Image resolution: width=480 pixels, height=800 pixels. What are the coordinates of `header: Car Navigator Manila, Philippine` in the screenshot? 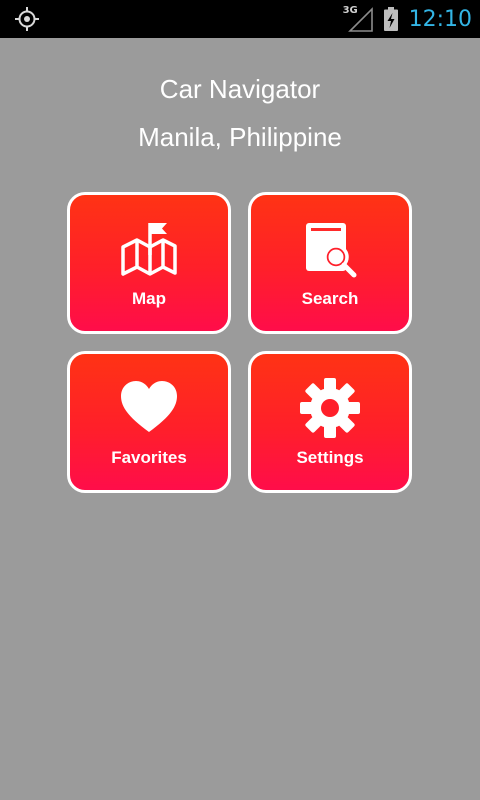 It's located at (240, 113).